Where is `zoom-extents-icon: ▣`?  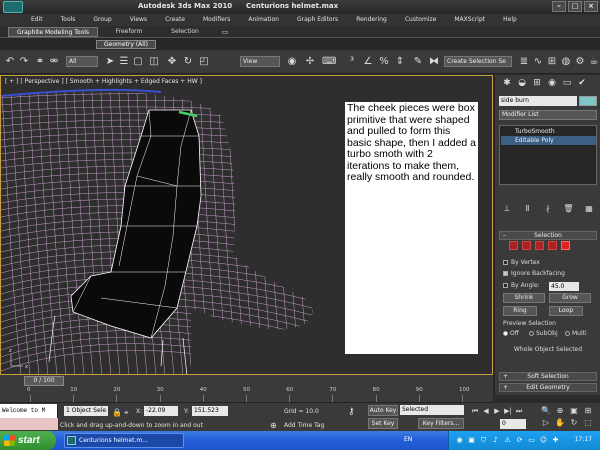 zoom-extents-icon: ▣ is located at coordinates (574, 411).